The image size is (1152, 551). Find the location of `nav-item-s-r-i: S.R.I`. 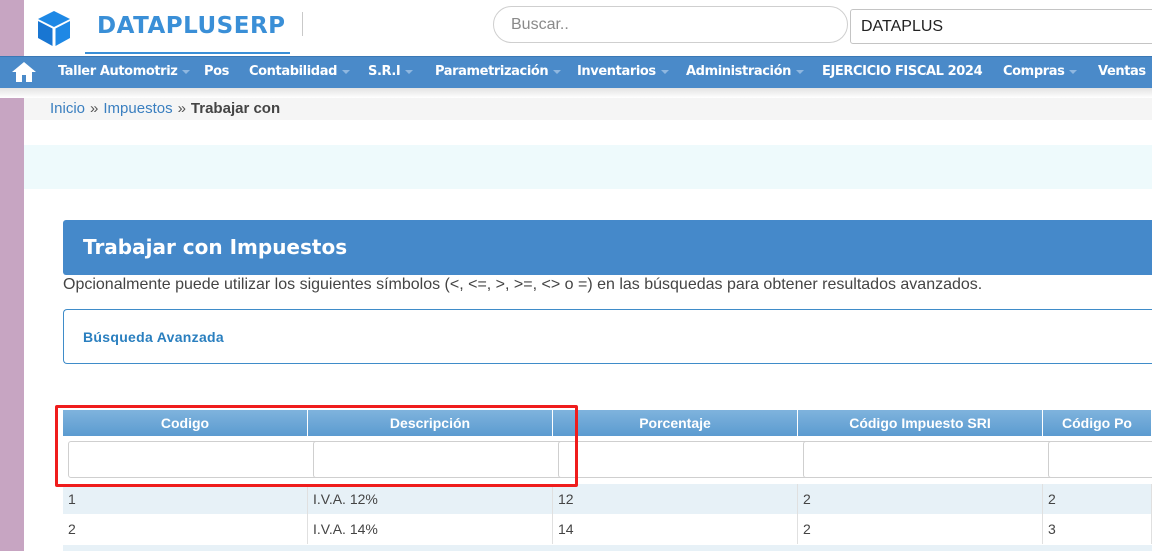

nav-item-s-r-i: S.R.I is located at coordinates (391, 72).